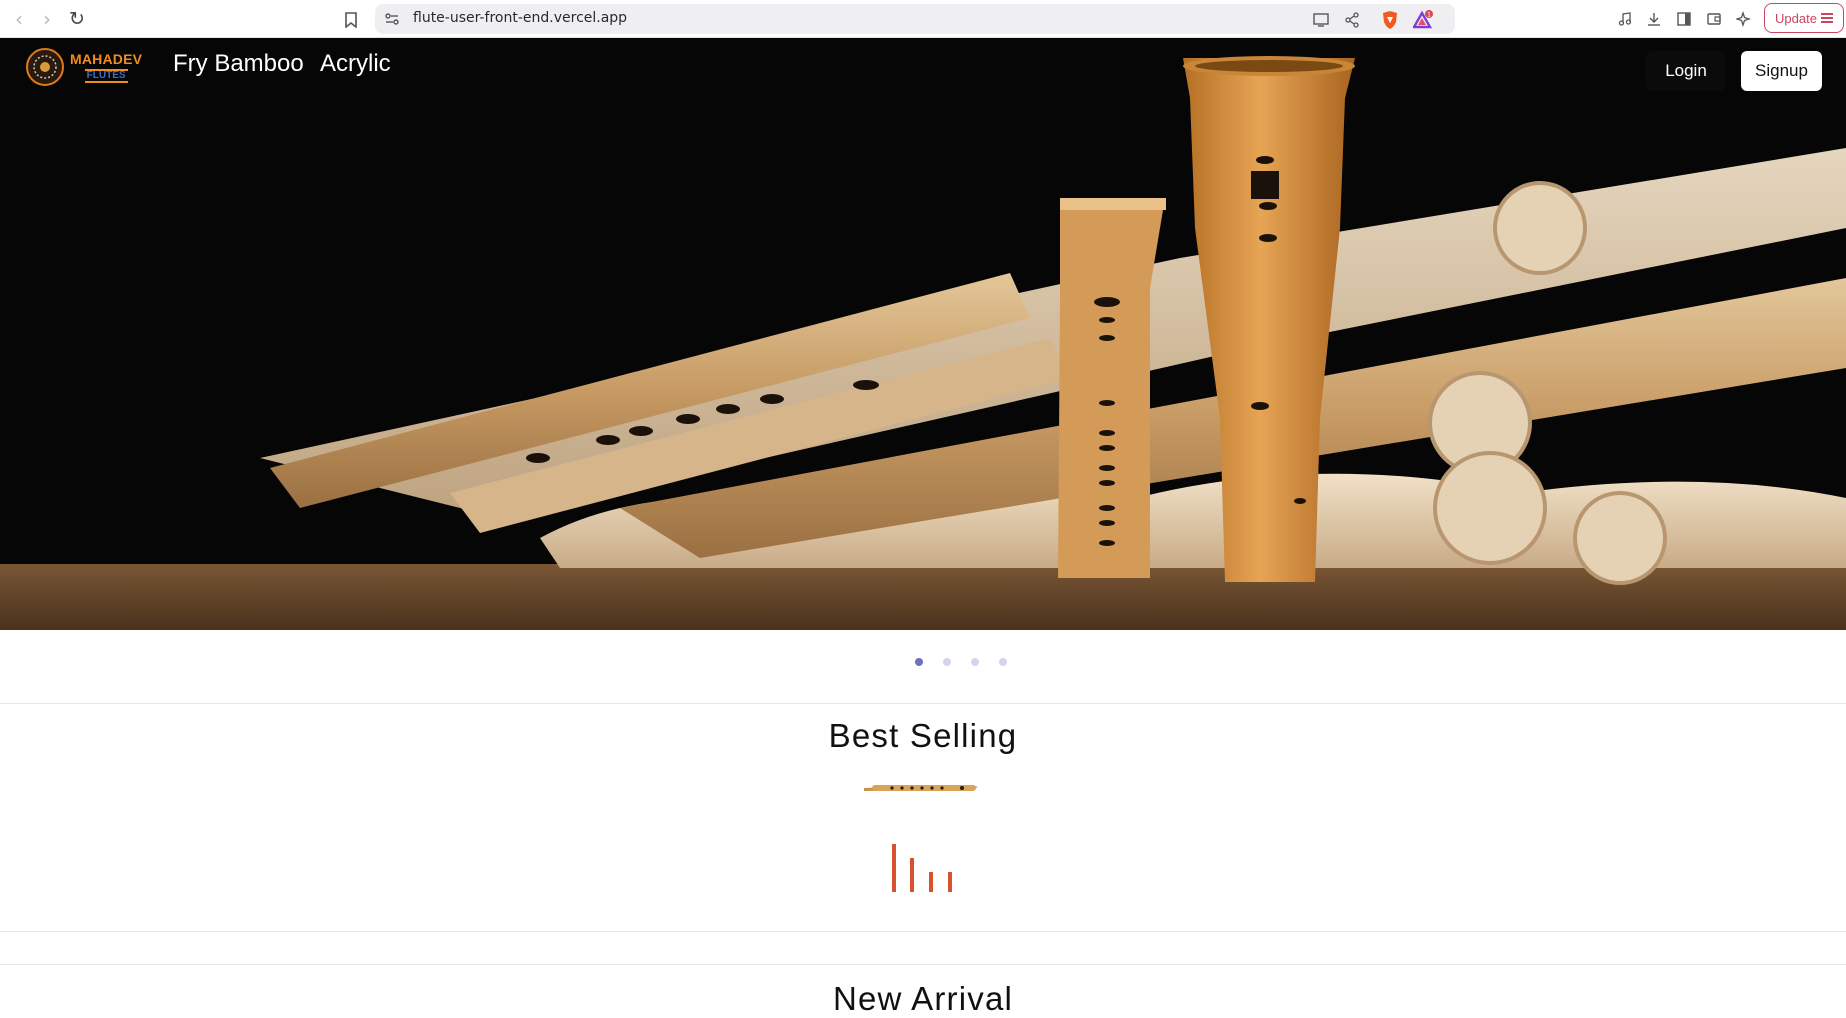  What do you see at coordinates (1714, 19) in the screenshot?
I see `wallet-icon` at bounding box center [1714, 19].